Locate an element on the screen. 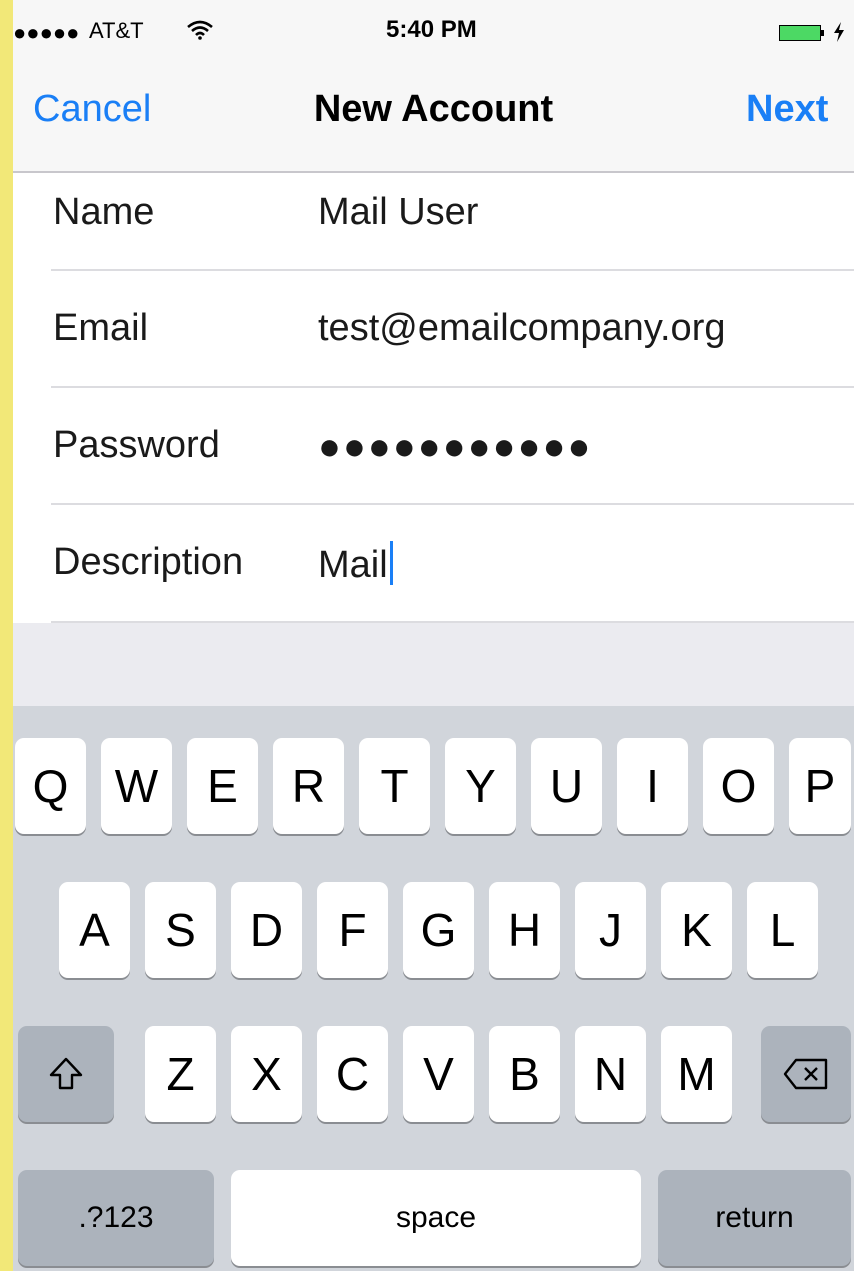 The width and height of the screenshot is (854, 1271). description-label: Description is located at coordinates (148, 562).